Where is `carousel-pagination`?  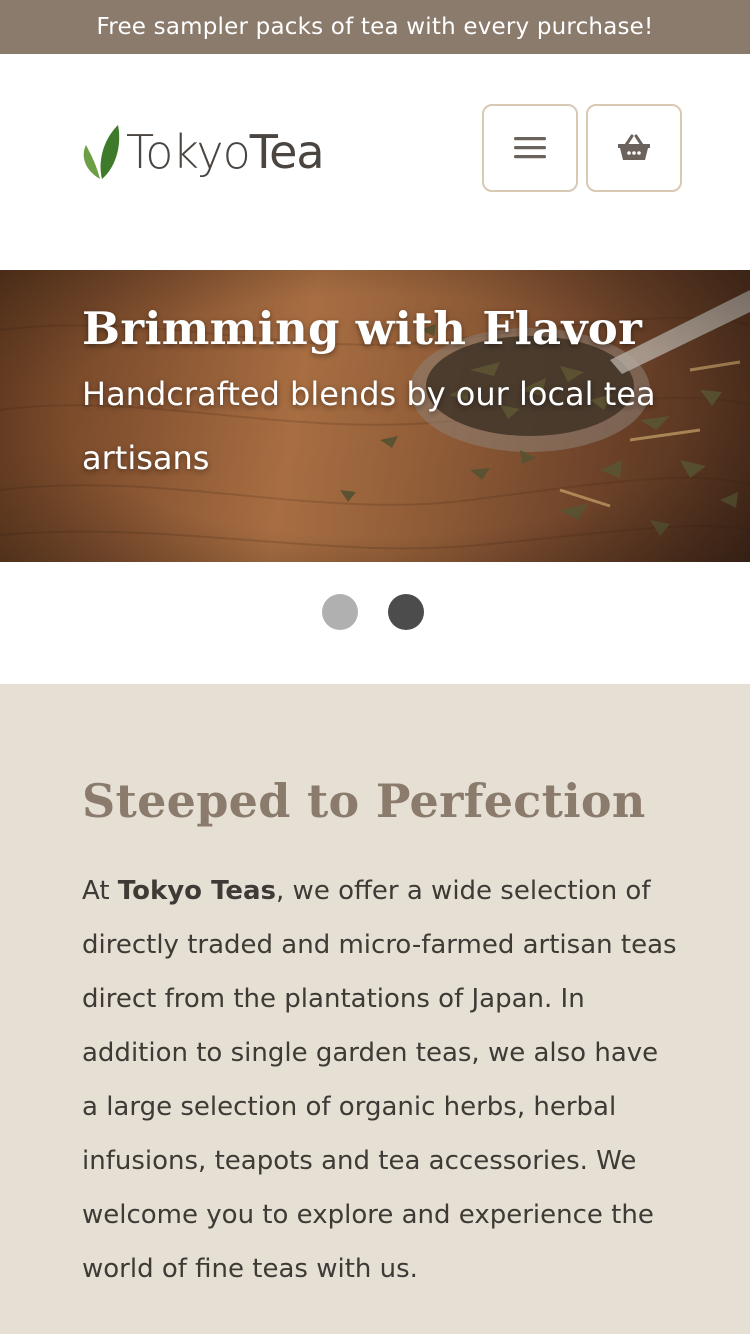
carousel-pagination is located at coordinates (375, 623).